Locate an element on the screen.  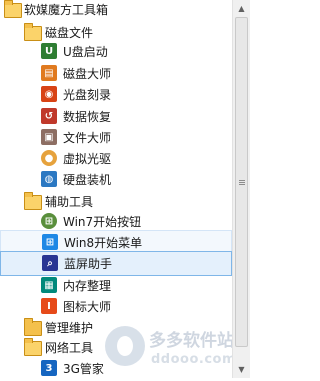
tree-item-label: Win8开始菜单 is located at coordinates (103, 243).